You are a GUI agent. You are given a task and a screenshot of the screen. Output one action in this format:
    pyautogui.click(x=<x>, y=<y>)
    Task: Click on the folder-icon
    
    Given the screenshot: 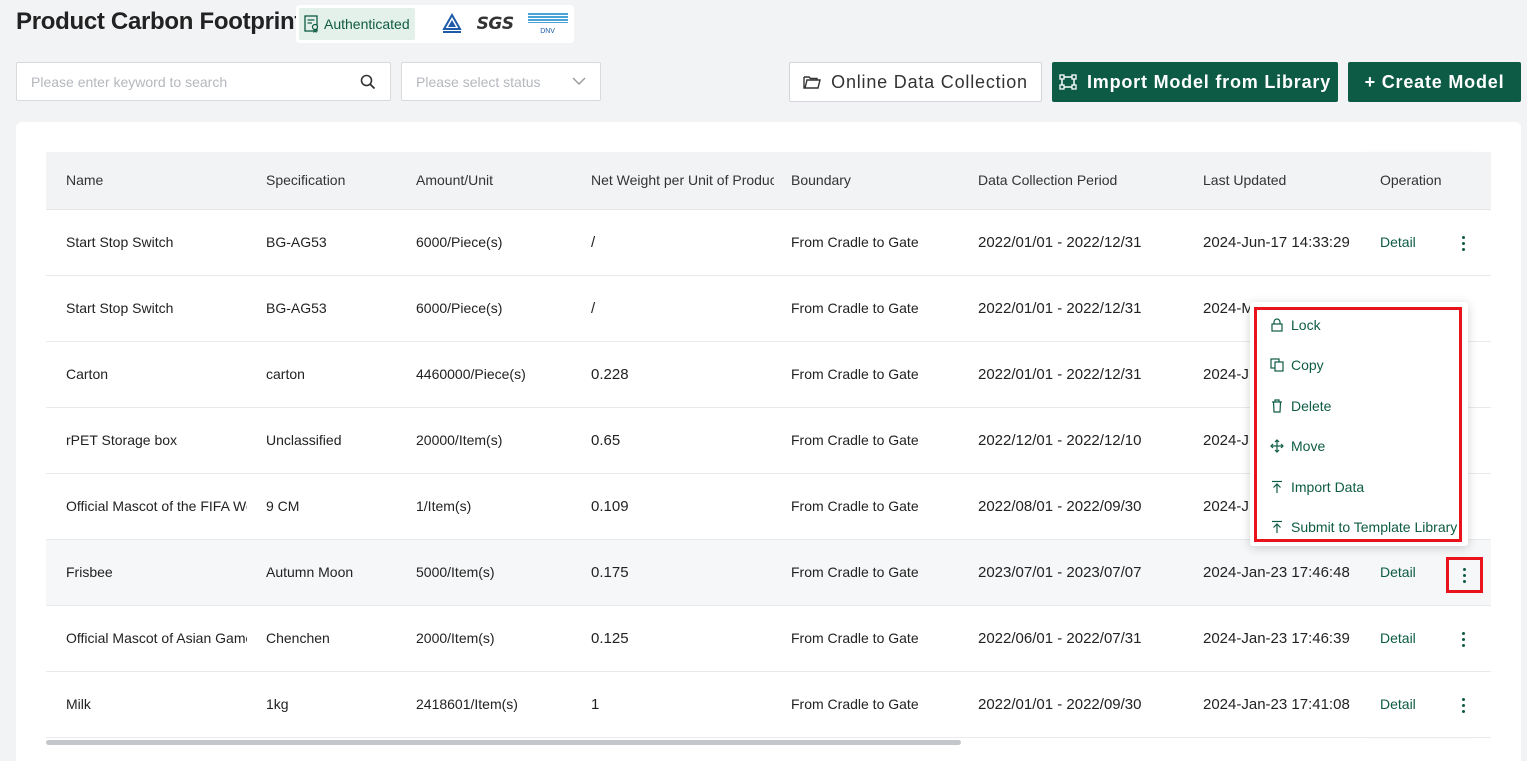 What is the action you would take?
    pyautogui.click(x=812, y=82)
    